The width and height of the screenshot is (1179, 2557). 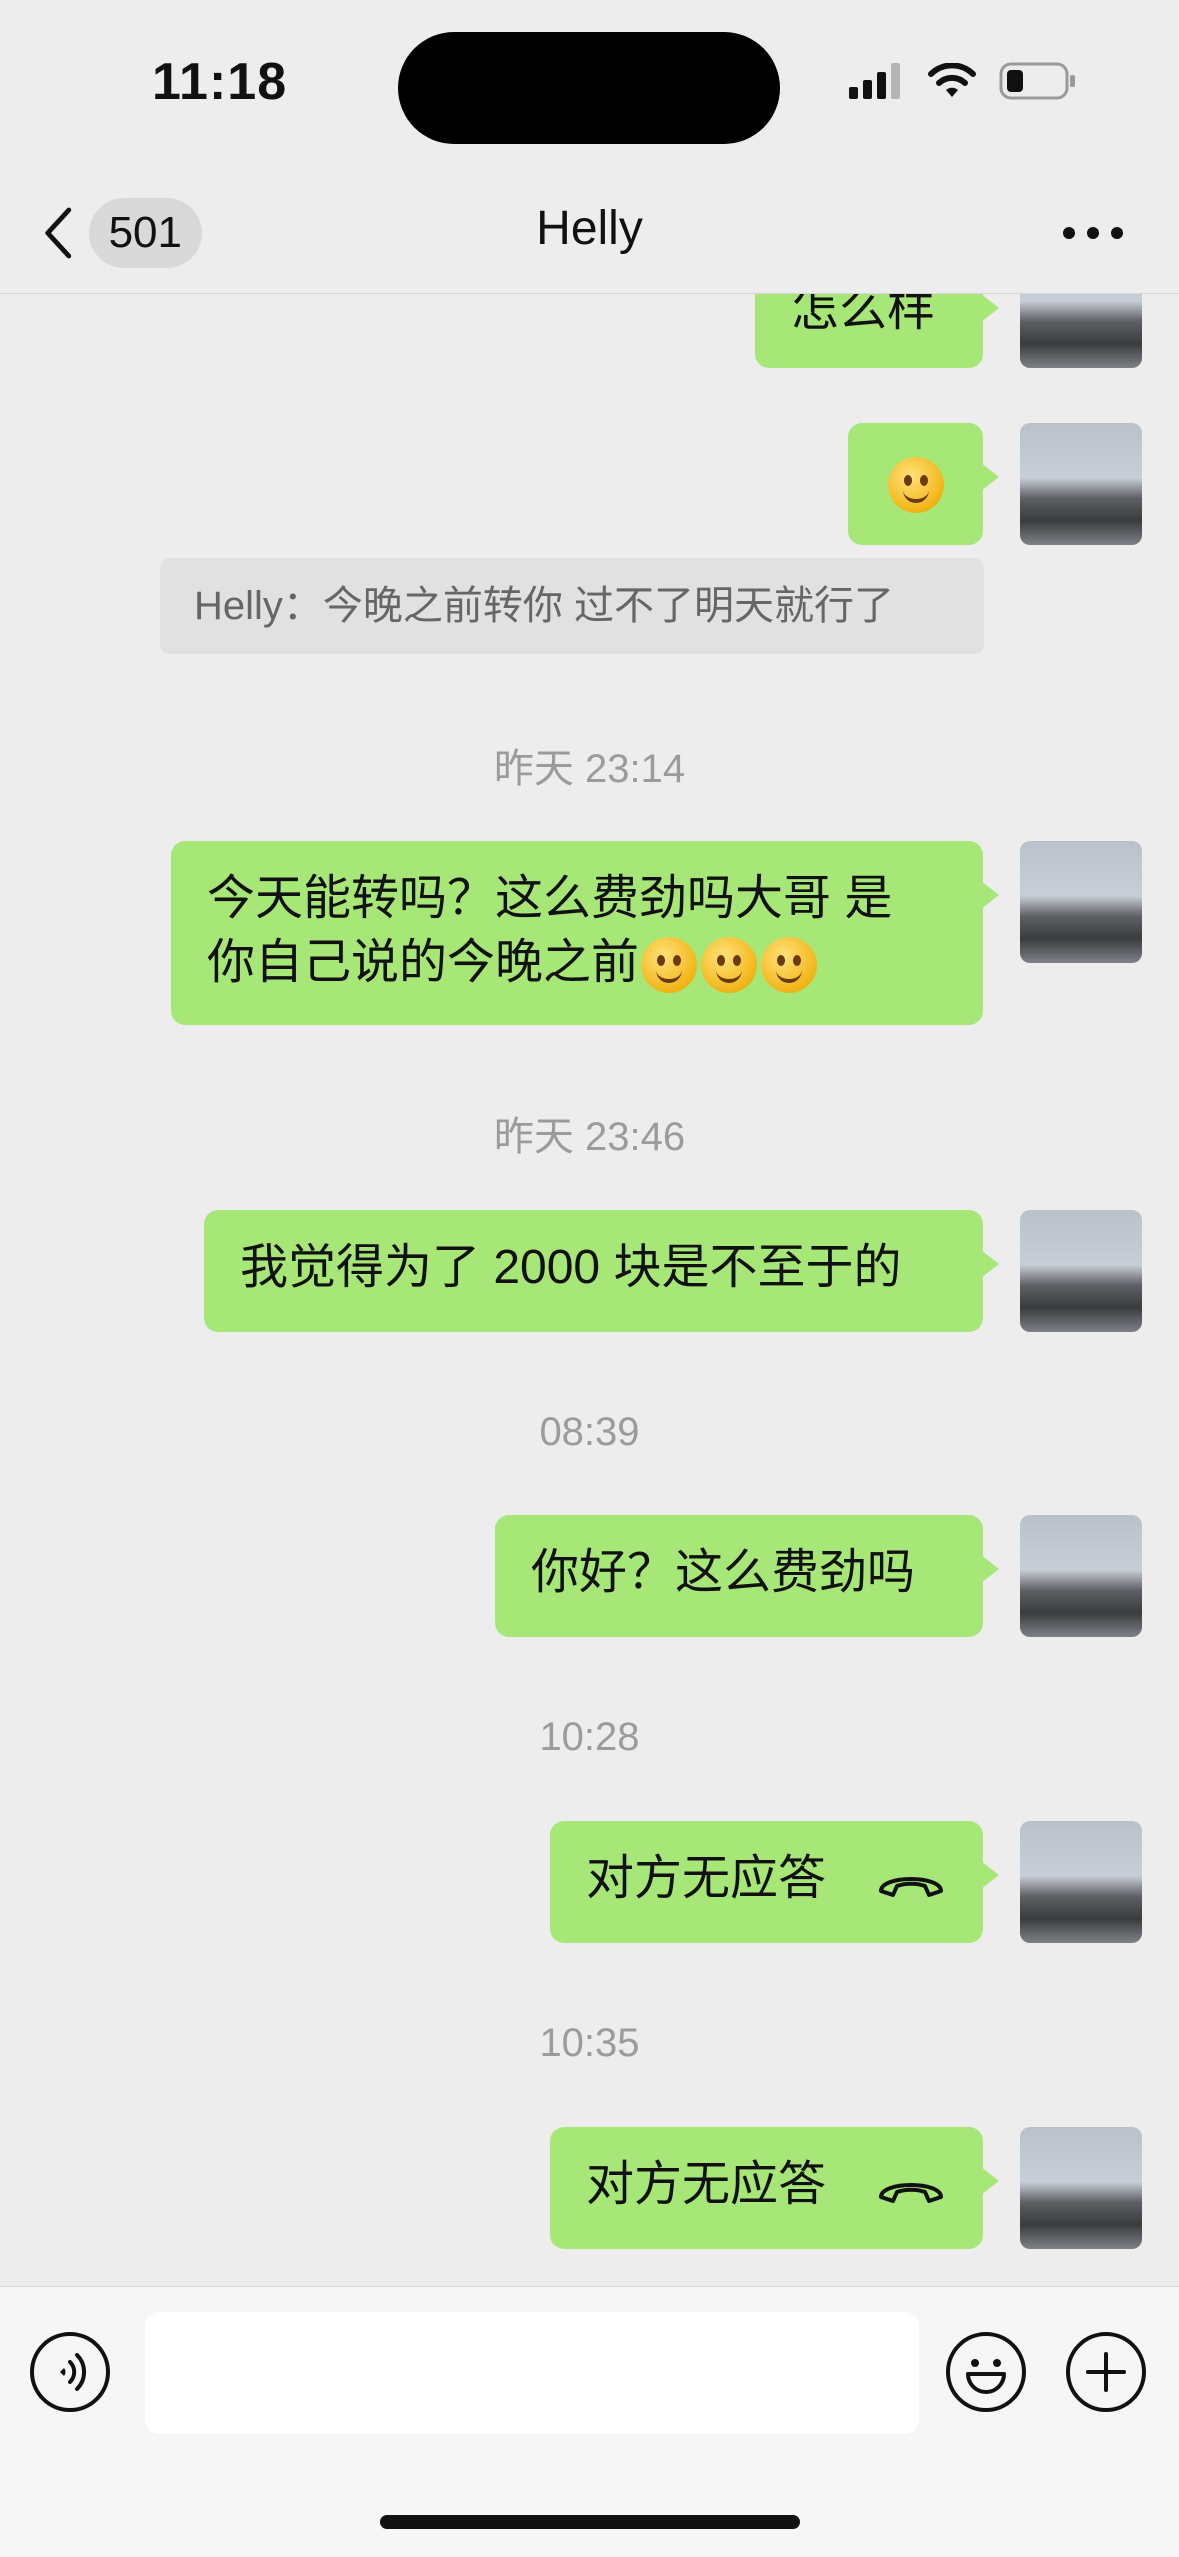 I want to click on message-text: 你好？这么费劲吗, so click(x=723, y=1572).